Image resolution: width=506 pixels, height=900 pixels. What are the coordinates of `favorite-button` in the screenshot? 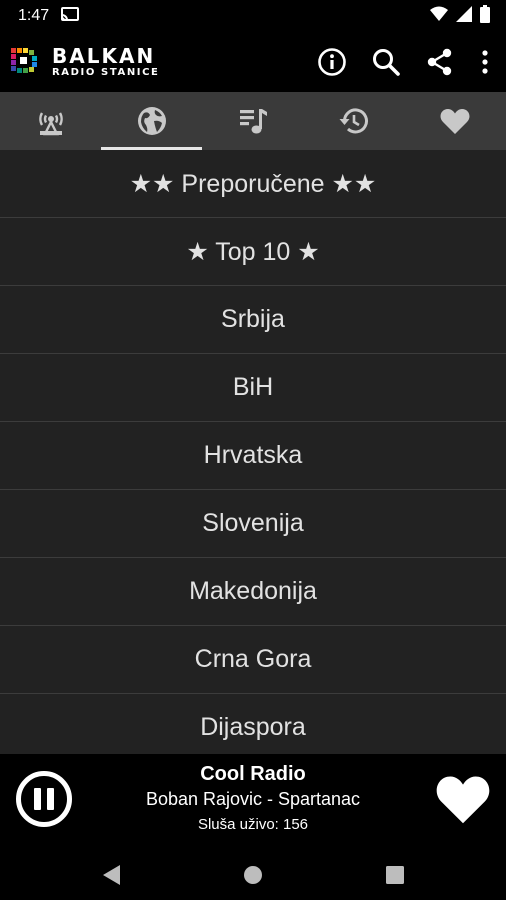 It's located at (463, 799).